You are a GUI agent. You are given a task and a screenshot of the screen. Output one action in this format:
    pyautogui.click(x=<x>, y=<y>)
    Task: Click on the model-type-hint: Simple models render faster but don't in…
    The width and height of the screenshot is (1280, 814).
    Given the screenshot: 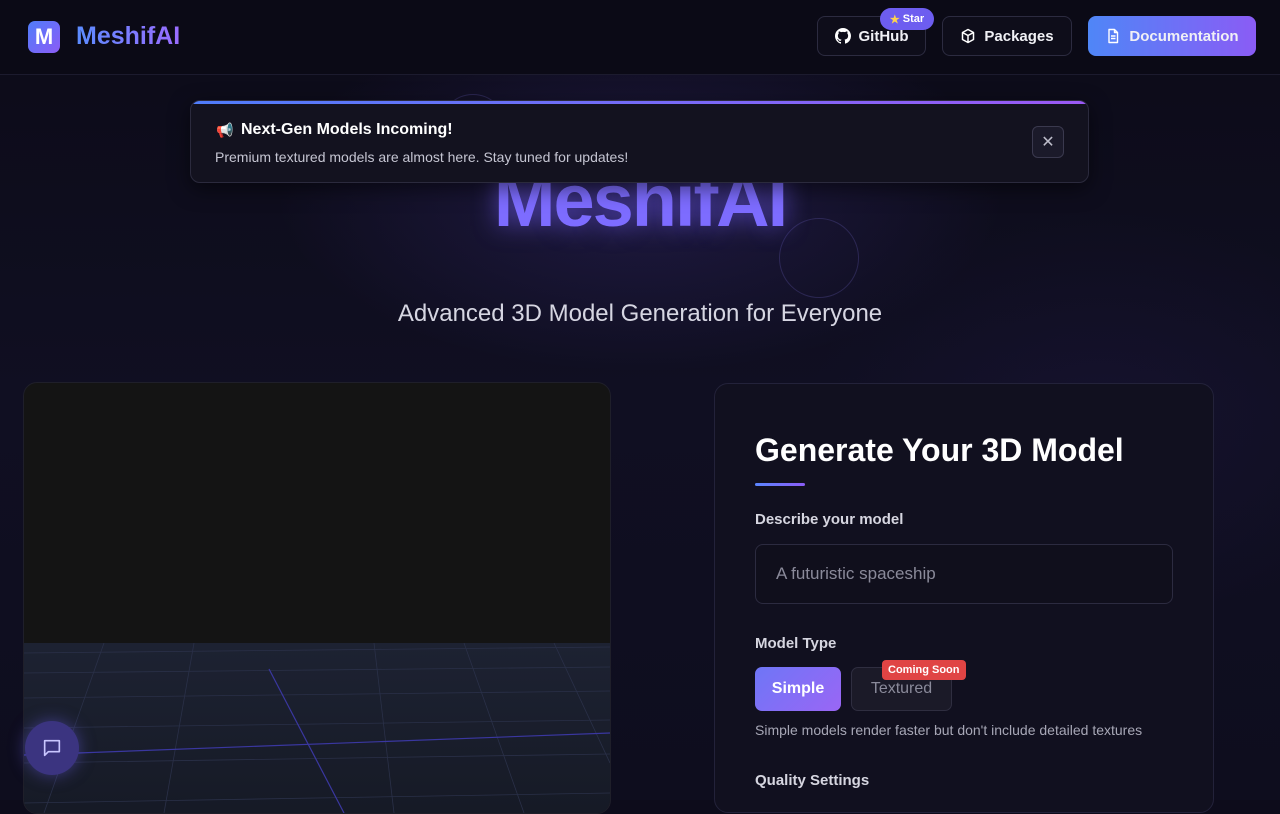 What is the action you would take?
    pyautogui.click(x=949, y=730)
    